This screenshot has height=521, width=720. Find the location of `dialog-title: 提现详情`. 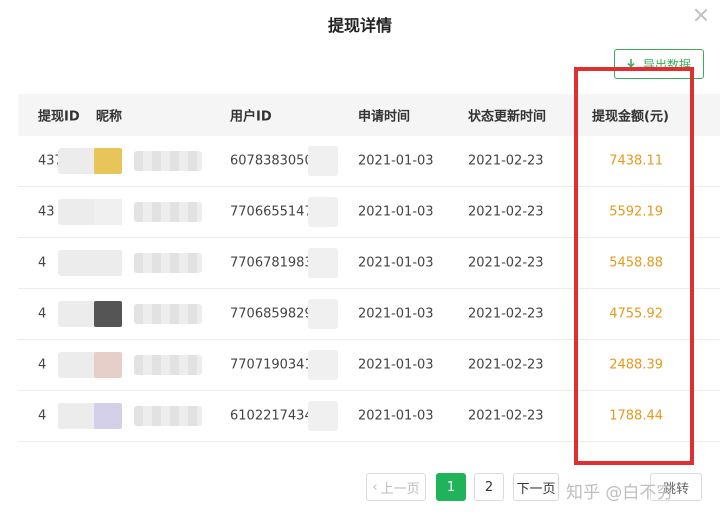

dialog-title: 提现详情 is located at coordinates (359, 25).